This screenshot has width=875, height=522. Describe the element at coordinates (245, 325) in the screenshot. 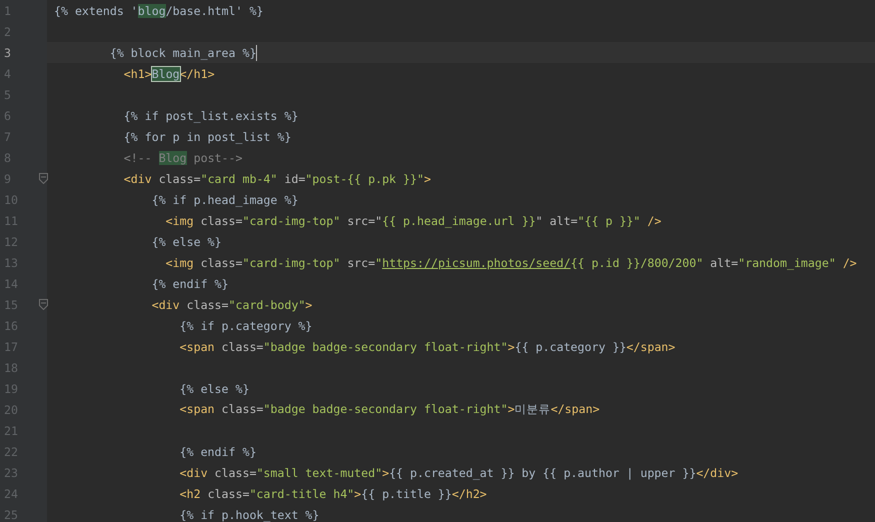

I see `code-line: {% if p.category %}` at that location.